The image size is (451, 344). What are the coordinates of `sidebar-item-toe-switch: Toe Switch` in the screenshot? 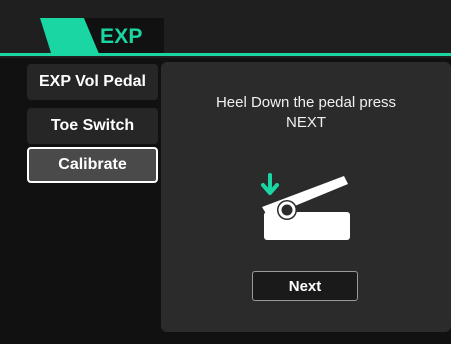 It's located at (92, 126).